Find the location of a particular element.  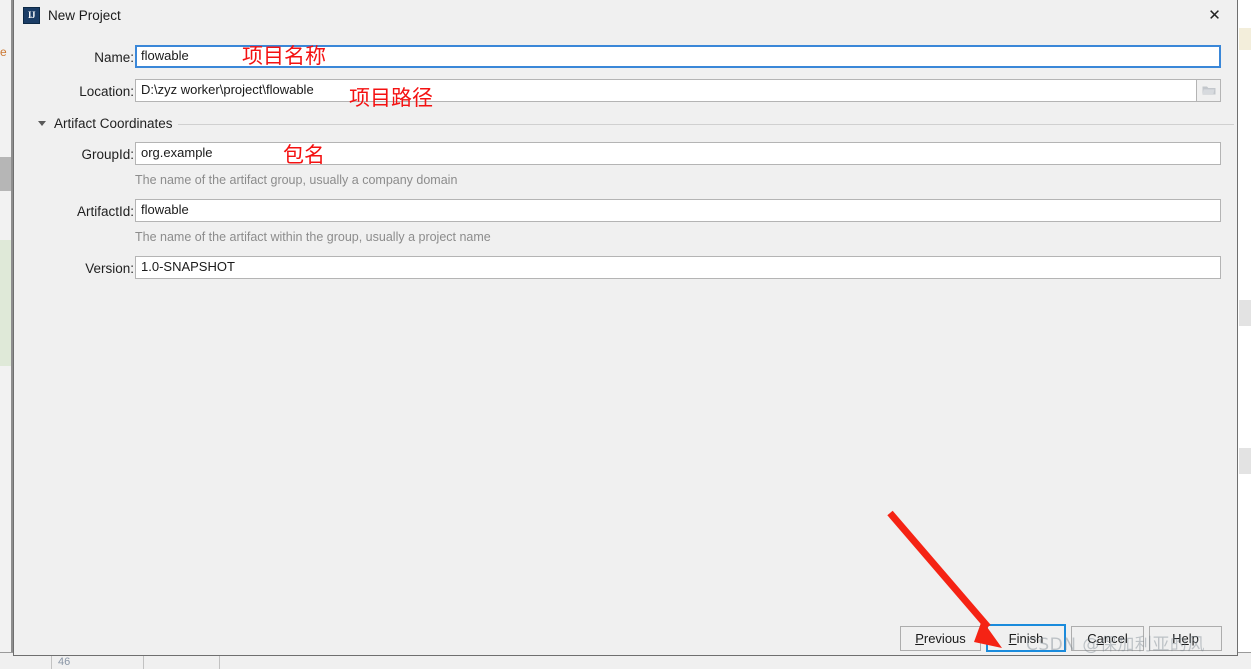

location-browse-button is located at coordinates (1209, 90).